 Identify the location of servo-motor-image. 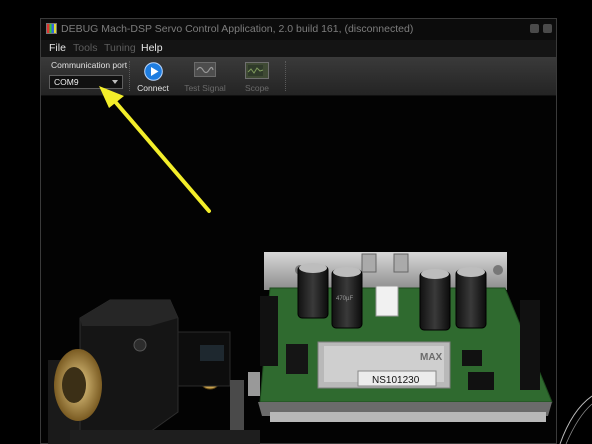
(154, 371).